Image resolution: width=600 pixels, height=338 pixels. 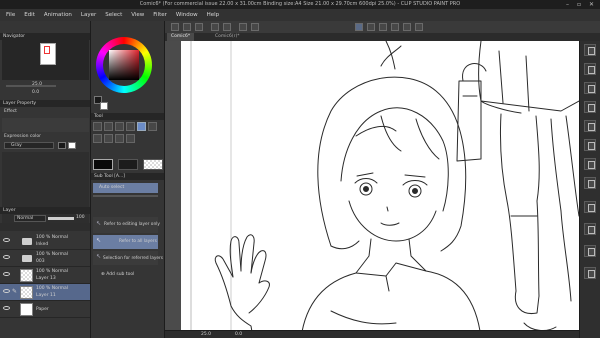 I want to click on menu-window: Window, so click(x=187, y=15).